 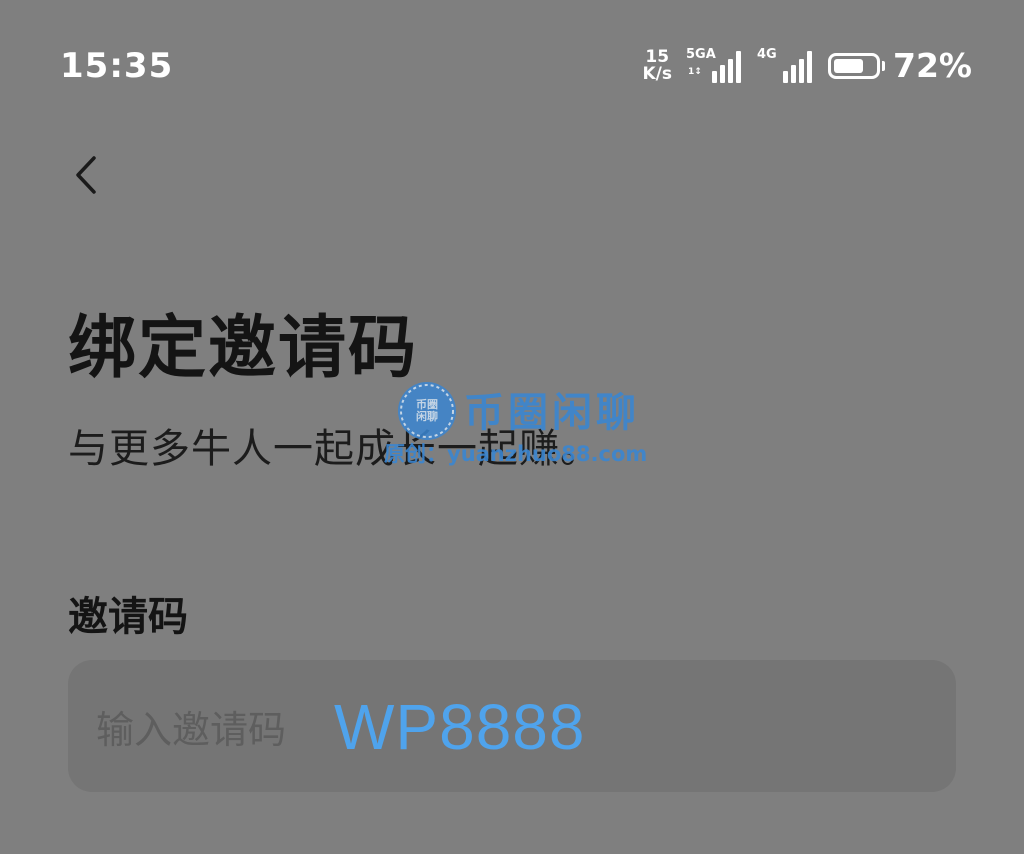 I want to click on sim1-label: 5GA, so click(x=701, y=54).